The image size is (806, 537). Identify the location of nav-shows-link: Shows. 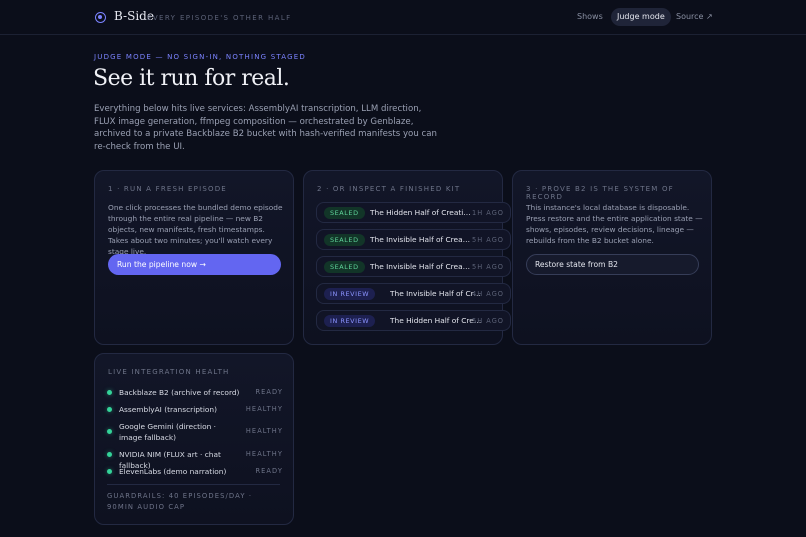
(590, 16).